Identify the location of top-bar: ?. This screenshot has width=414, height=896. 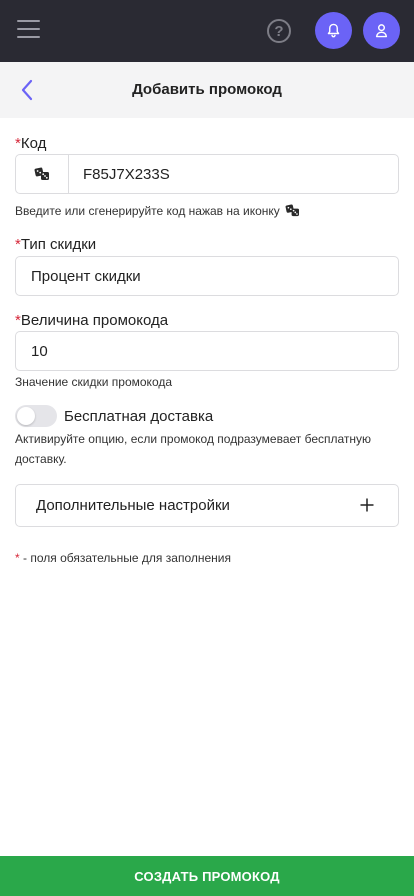
(207, 31).